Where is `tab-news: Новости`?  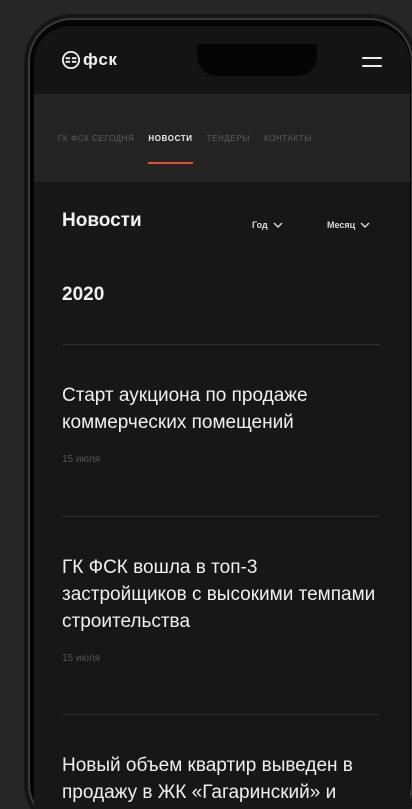
tab-news: Новости is located at coordinates (170, 149).